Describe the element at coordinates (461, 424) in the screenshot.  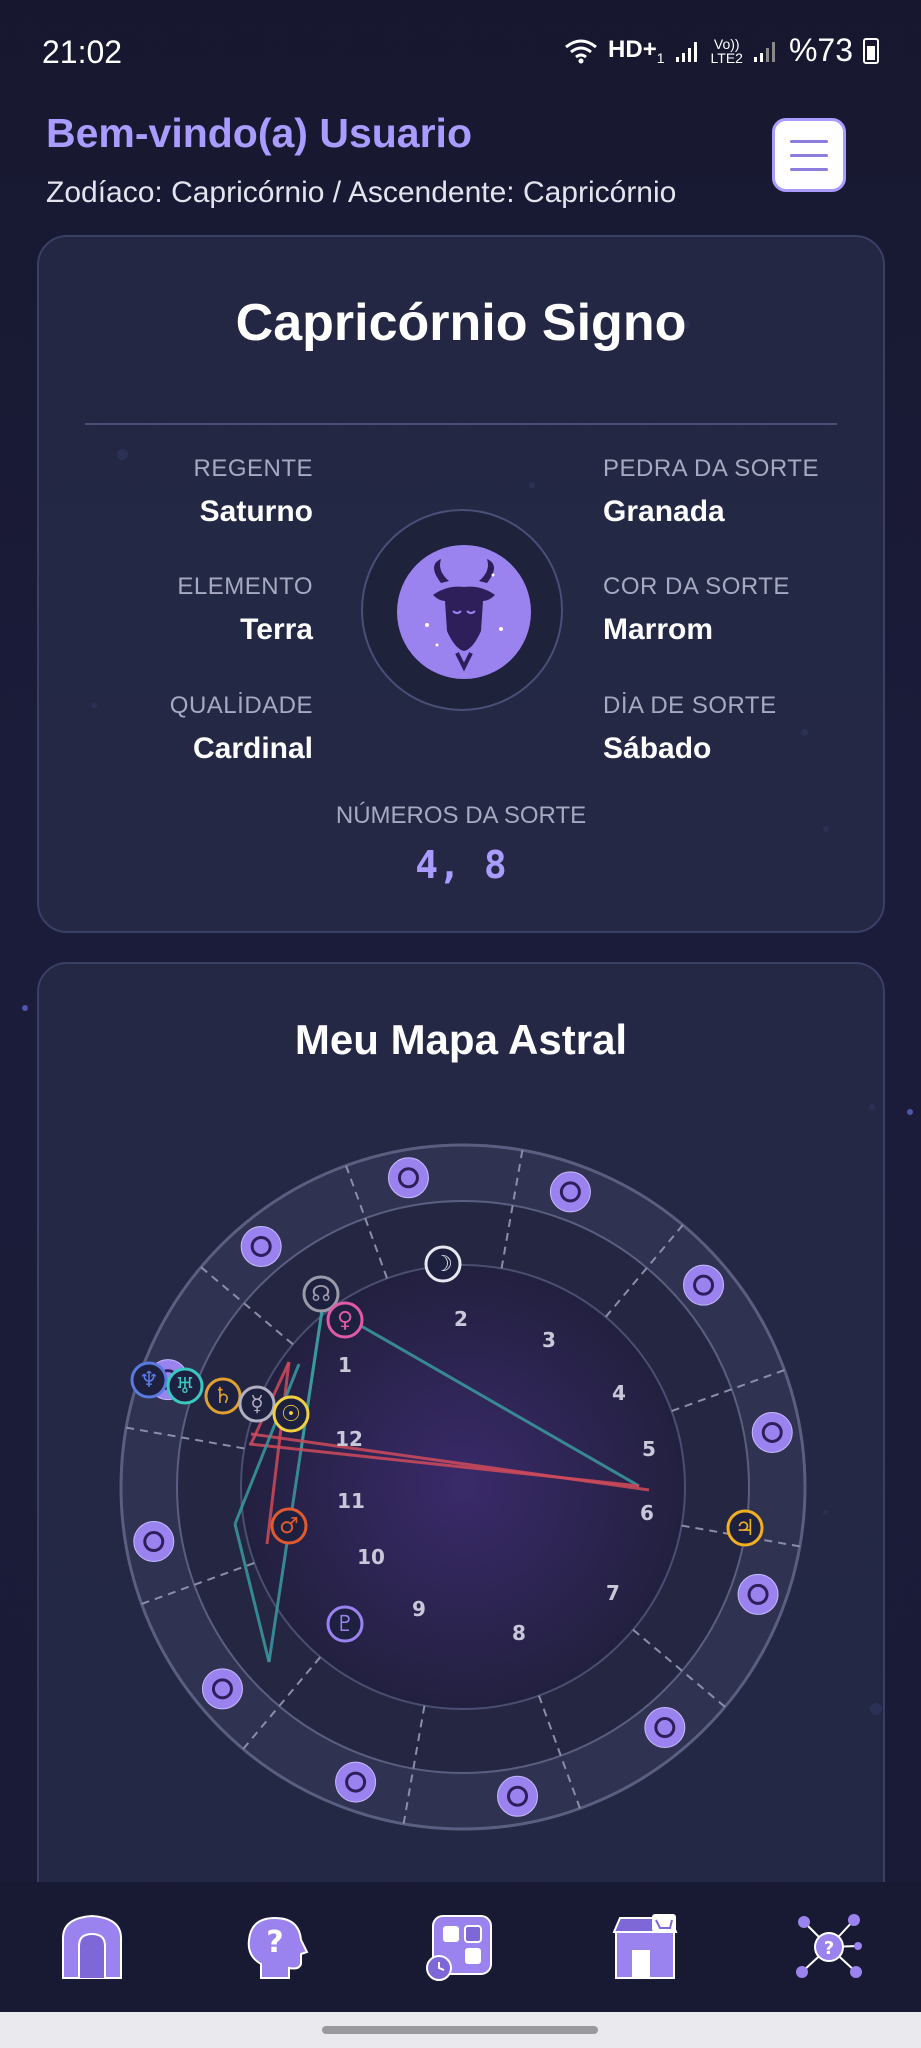
I see `divider` at that location.